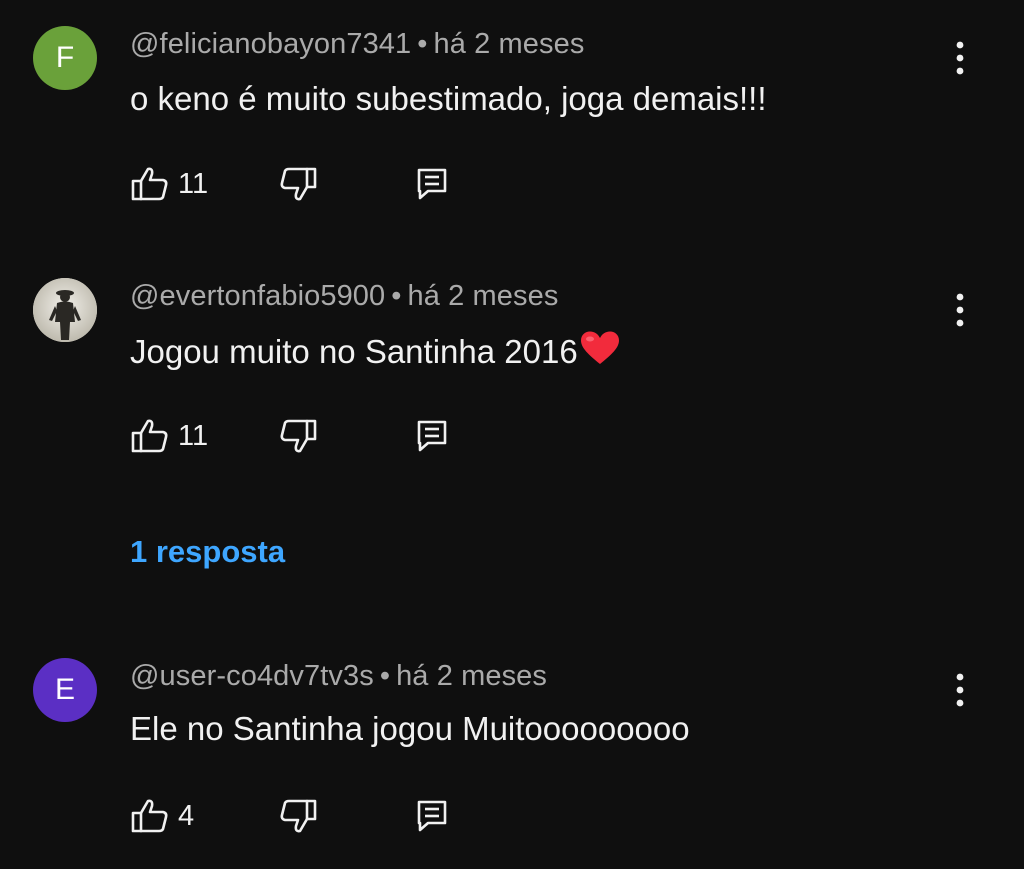 The image size is (1024, 869). I want to click on heart-icon, so click(599, 347).